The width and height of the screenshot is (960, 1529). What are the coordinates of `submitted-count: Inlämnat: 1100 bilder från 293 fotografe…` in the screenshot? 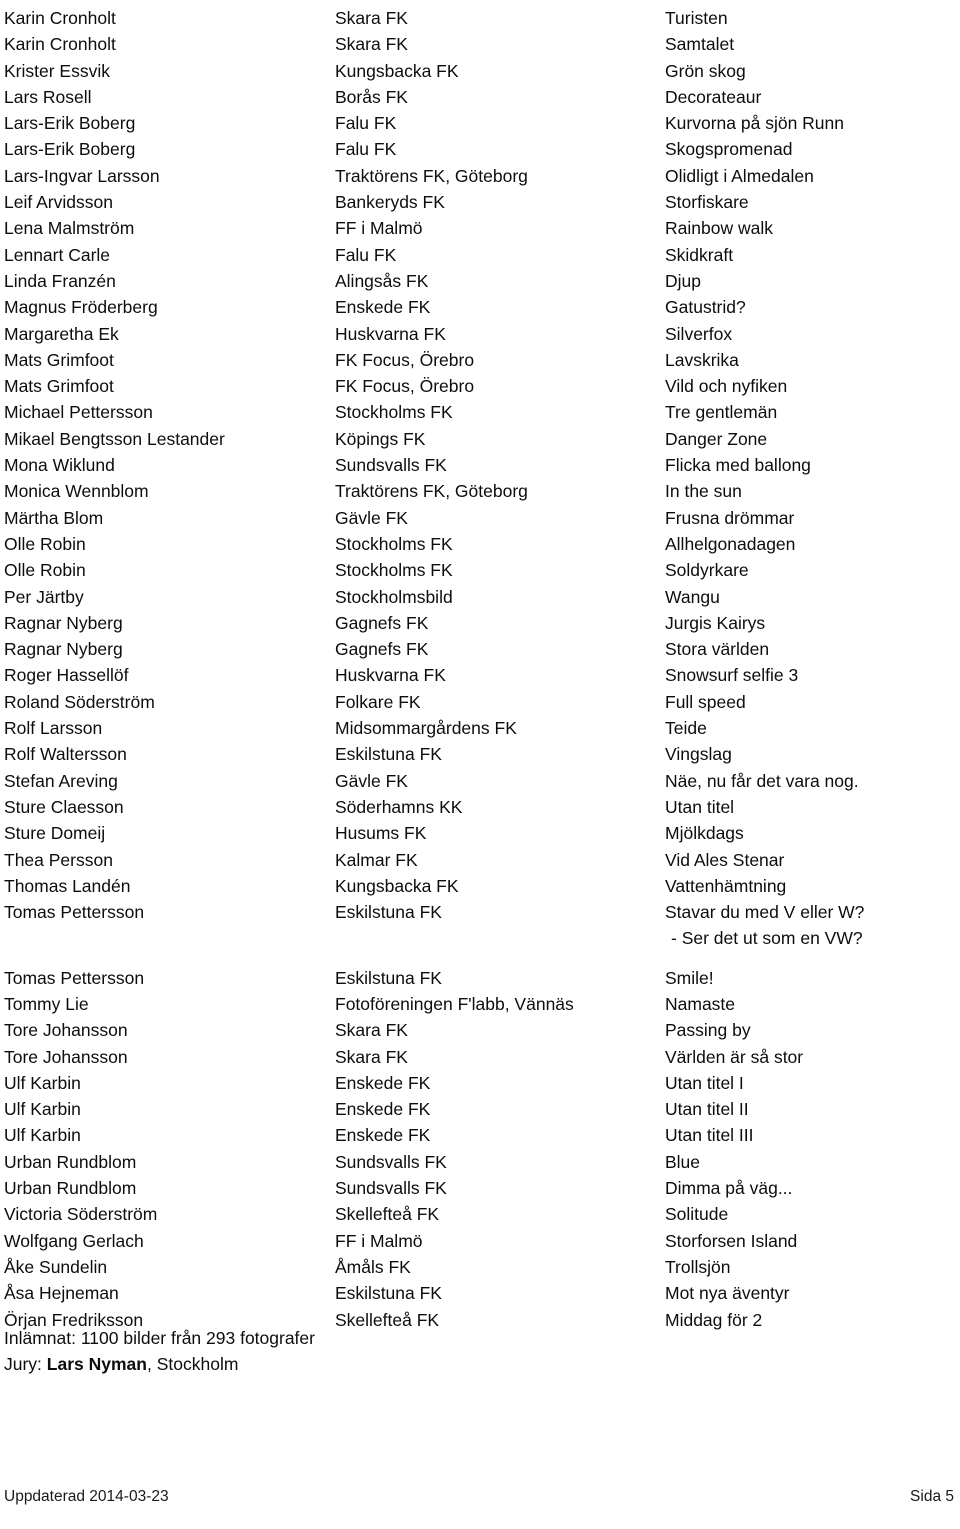 It's located at (159, 1338).